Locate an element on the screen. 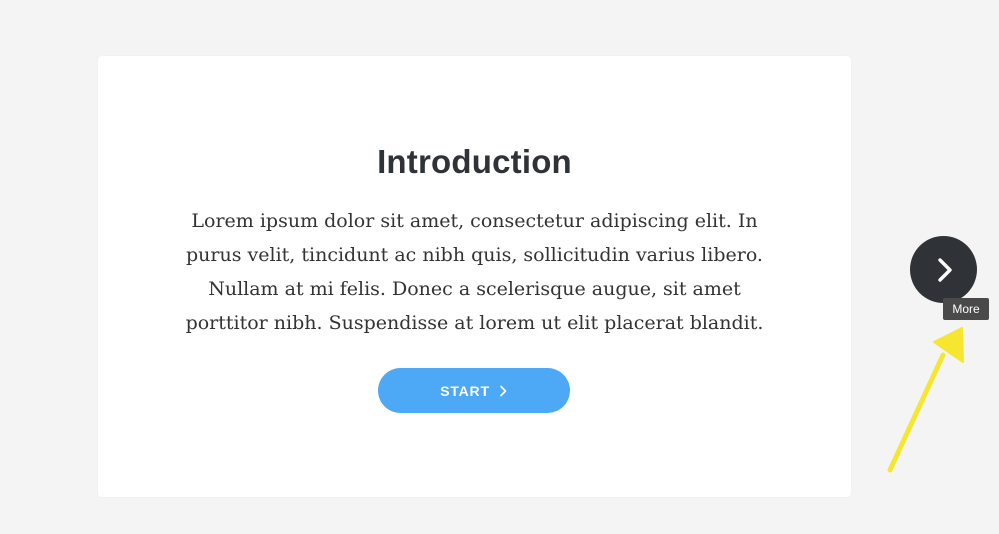 The height and width of the screenshot is (534, 999). start-button: START is located at coordinates (474, 390).